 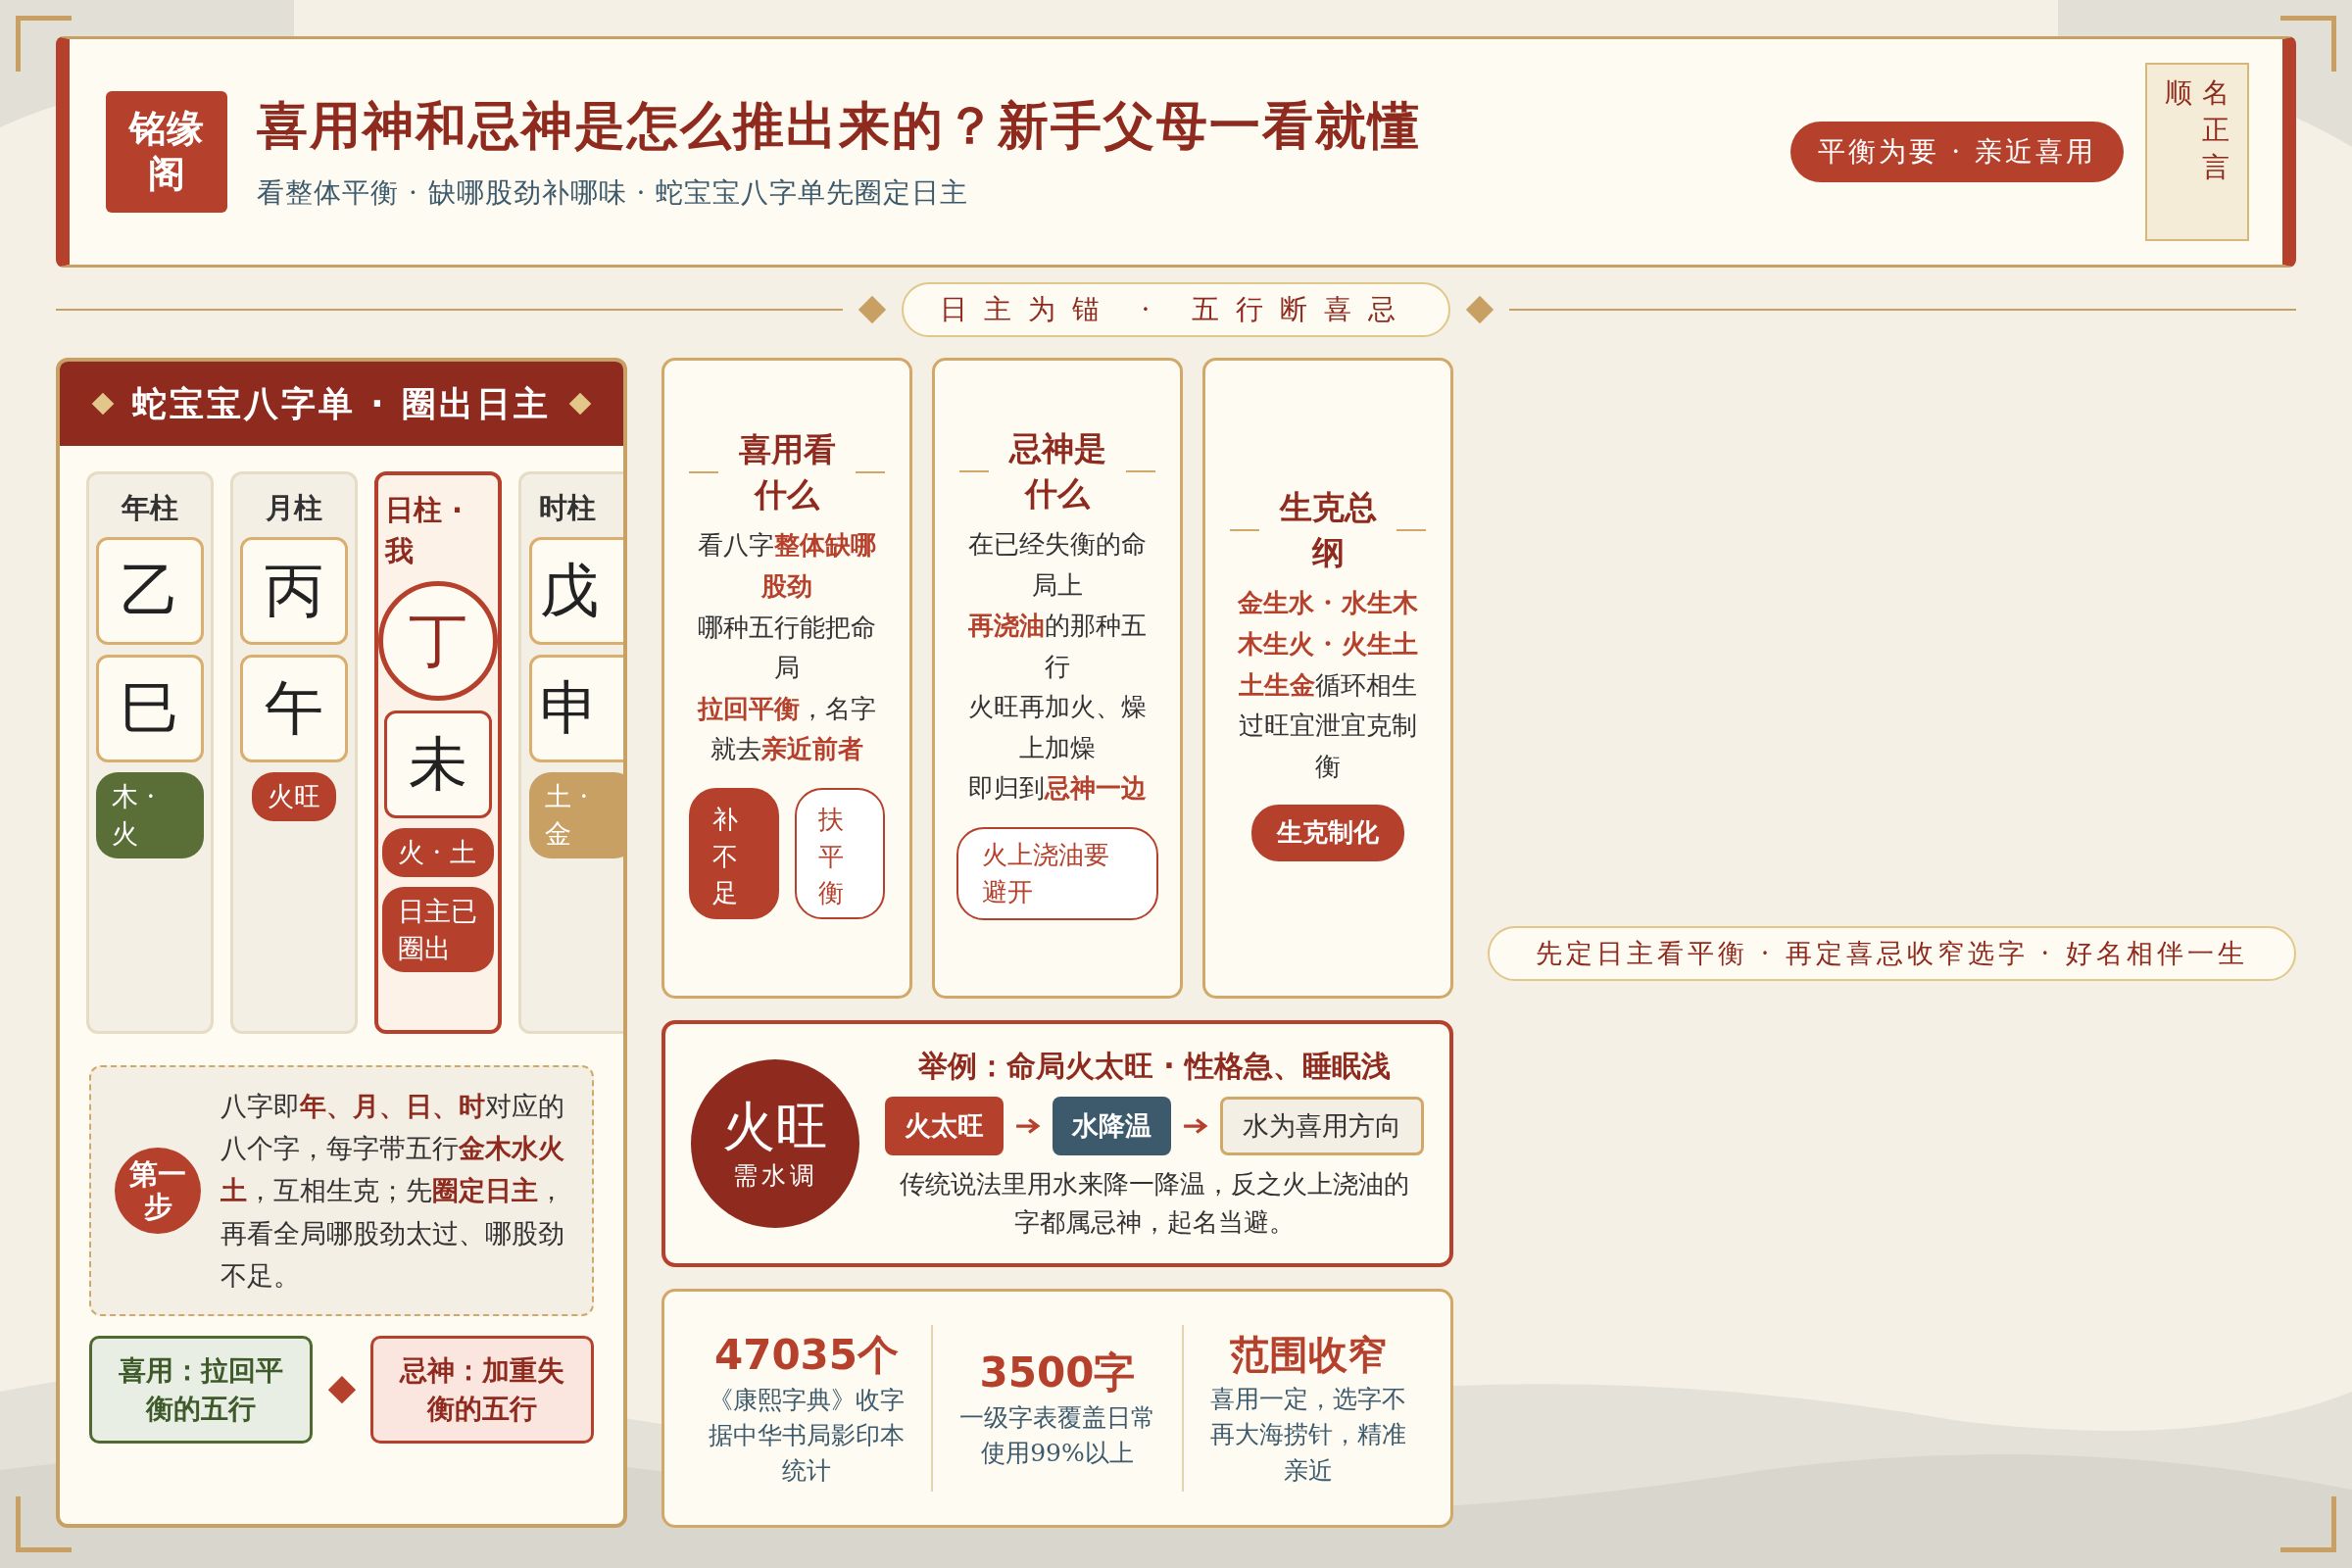 What do you see at coordinates (1154, 1203) in the screenshot?
I see `example-text: 传统说法里用水来降一降温，反之火上浇油的字都属忌神，起名当避。` at bounding box center [1154, 1203].